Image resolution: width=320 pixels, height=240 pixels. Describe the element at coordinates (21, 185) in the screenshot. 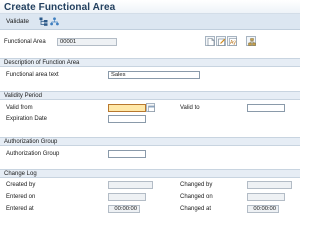

I see `created-by-label: Created by` at that location.